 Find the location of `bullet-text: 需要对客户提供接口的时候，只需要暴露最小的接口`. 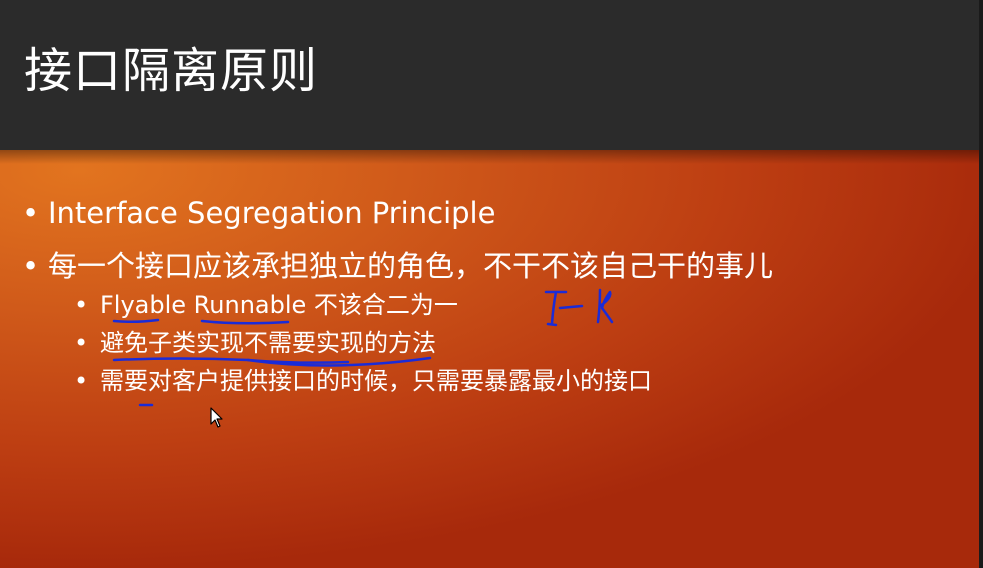

bullet-text: 需要对客户提供接口的时候，只需要暴露最小的接口 is located at coordinates (376, 381).